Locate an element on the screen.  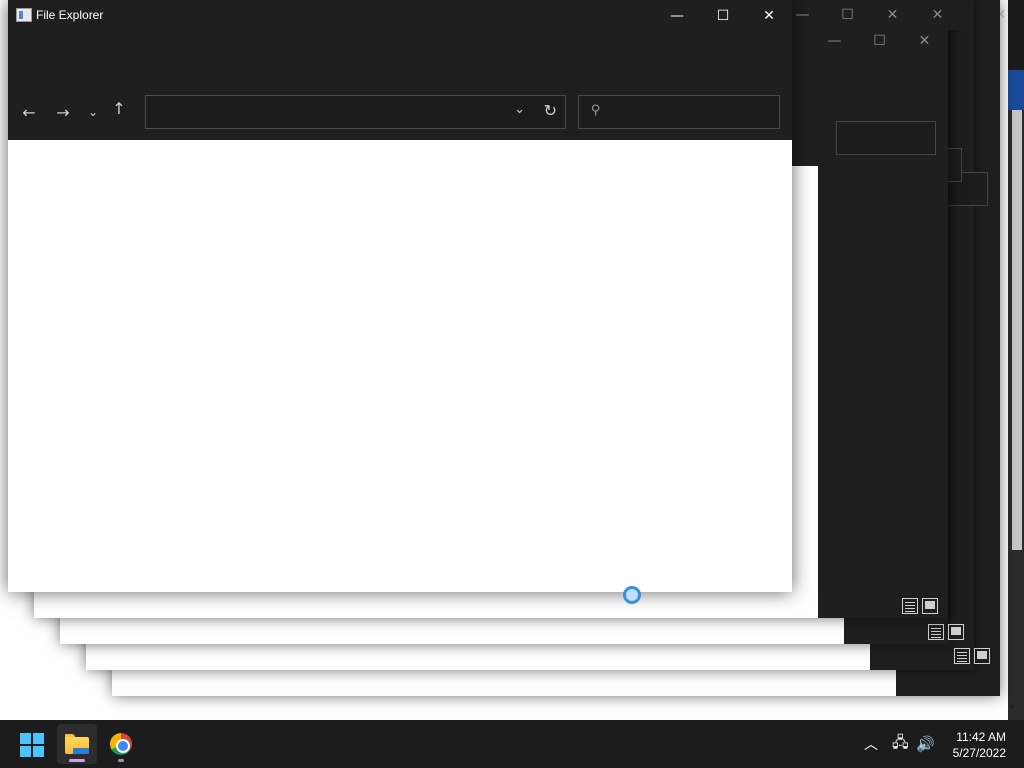
search-icon: ⚲ is located at coordinates (596, 110).